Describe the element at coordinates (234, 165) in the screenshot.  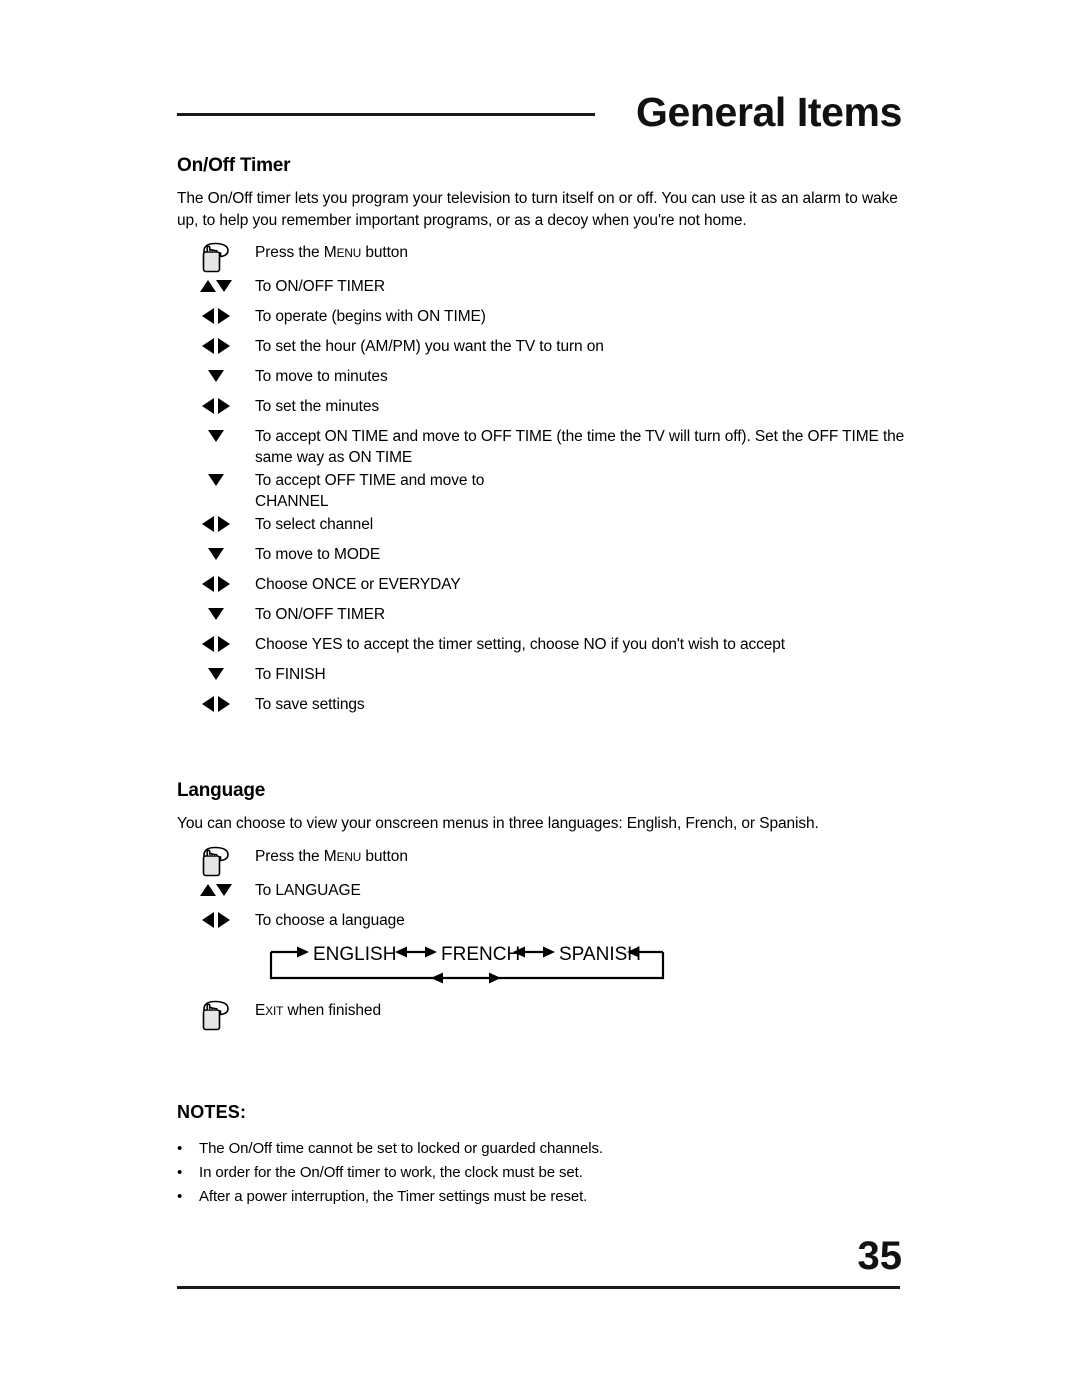
I see `section-heading-timer: On/Off Timer` at that location.